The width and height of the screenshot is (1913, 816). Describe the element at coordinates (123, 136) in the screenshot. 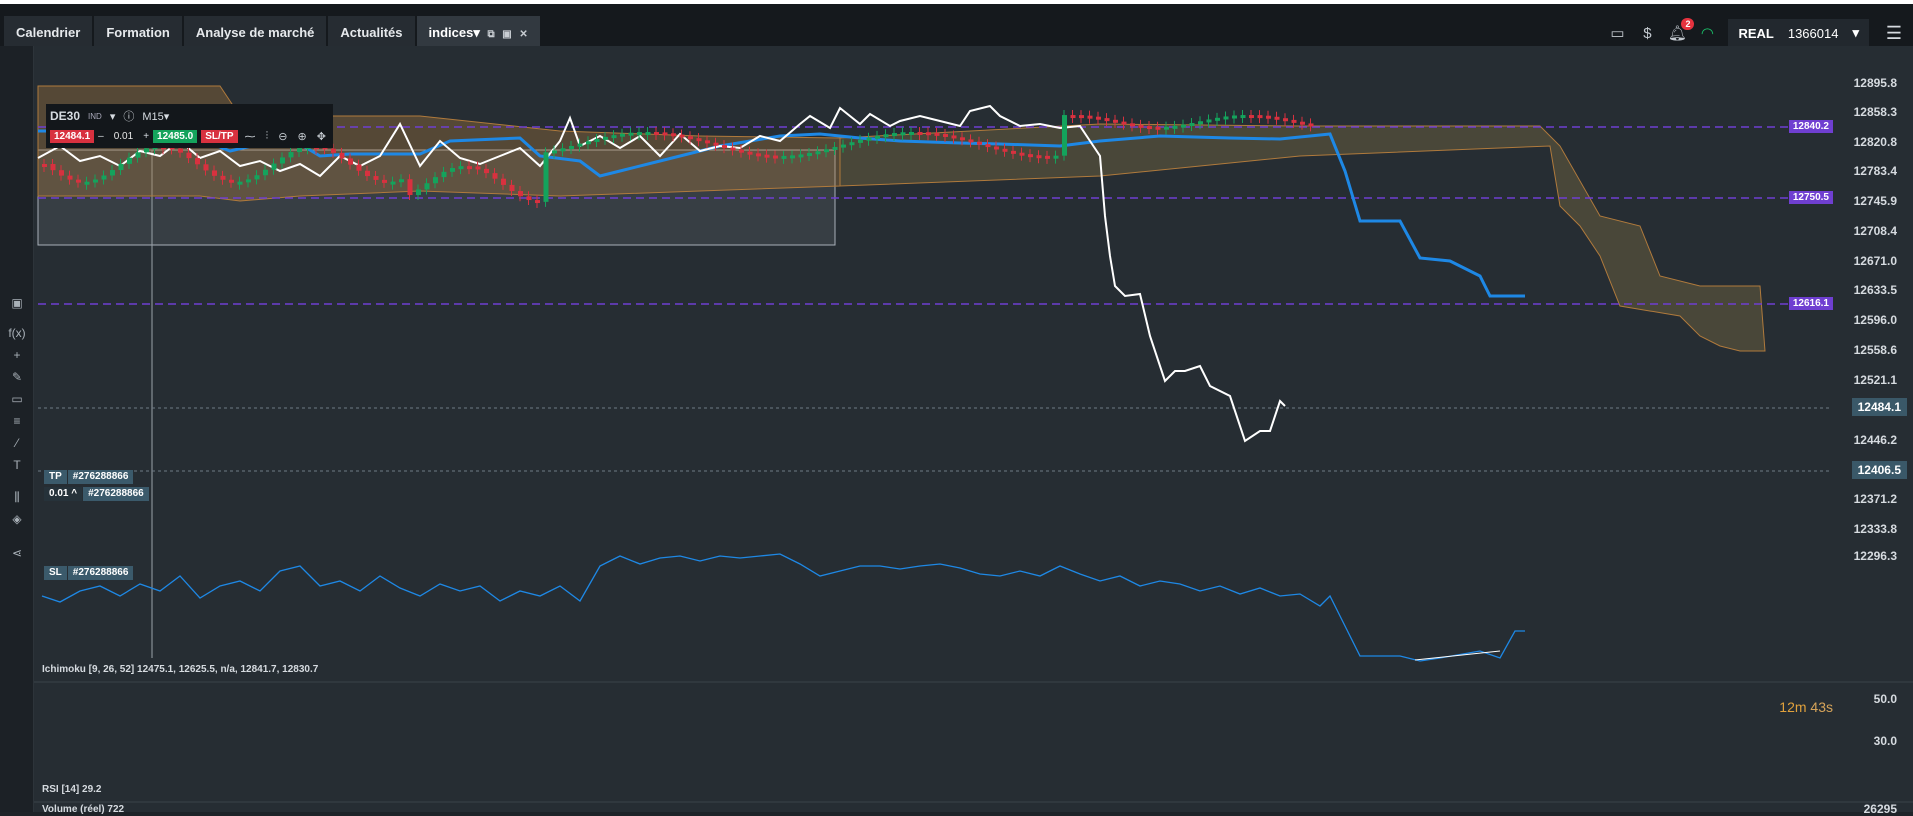

I see `quantity-field: 0.01` at that location.